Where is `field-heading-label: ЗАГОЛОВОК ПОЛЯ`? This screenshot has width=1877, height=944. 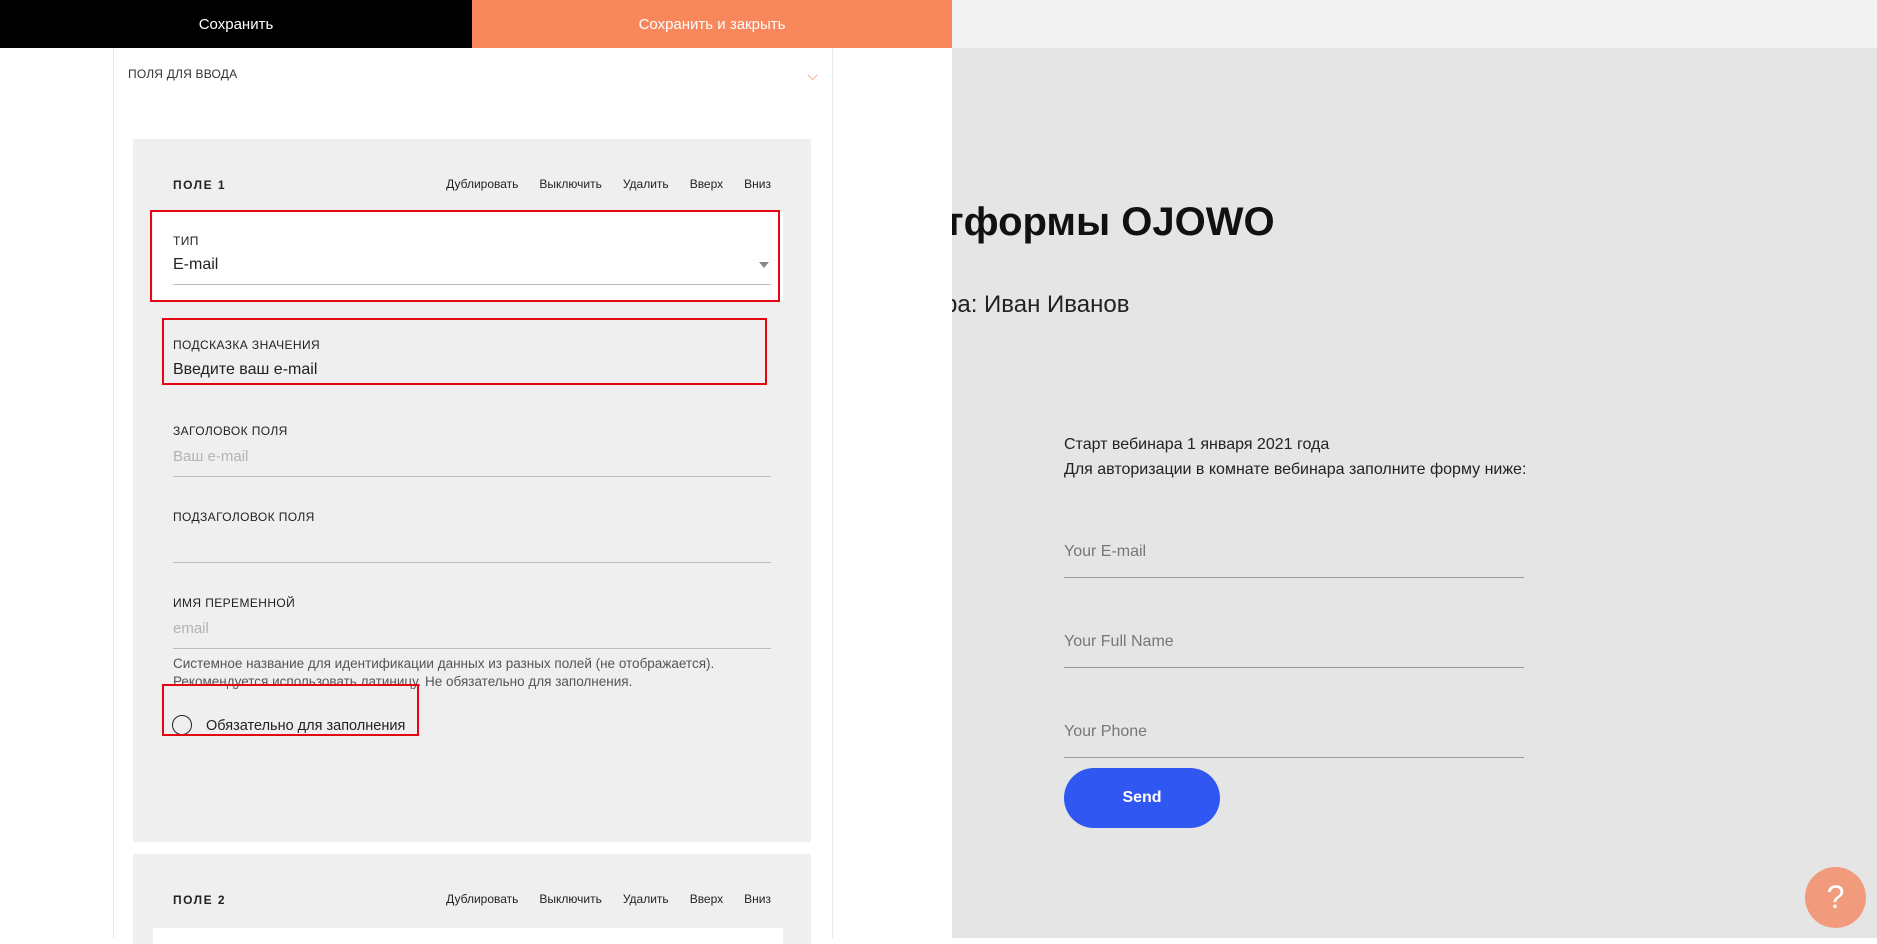 field-heading-label: ЗАГОЛОВОК ПОЛЯ is located at coordinates (230, 431).